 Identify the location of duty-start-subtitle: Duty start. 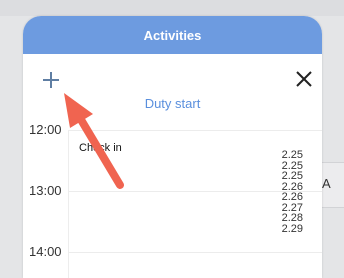
(172, 103).